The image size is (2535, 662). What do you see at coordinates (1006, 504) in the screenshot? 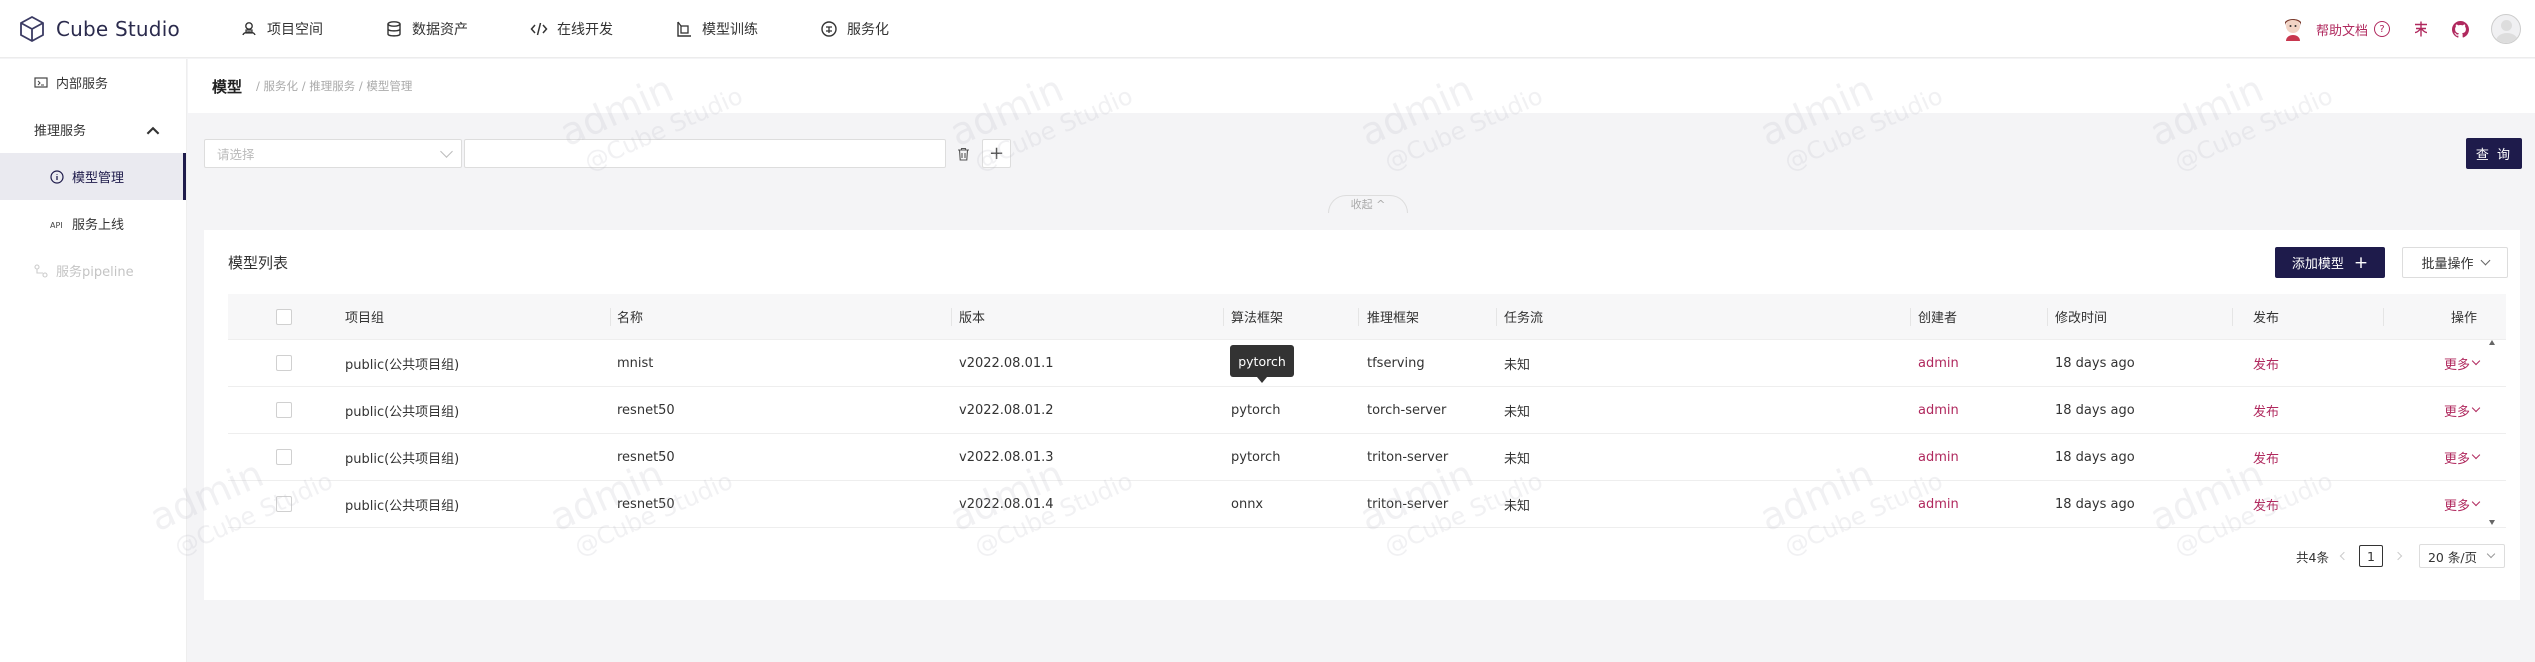
I see `cell-version: v2022.08.01.4` at bounding box center [1006, 504].